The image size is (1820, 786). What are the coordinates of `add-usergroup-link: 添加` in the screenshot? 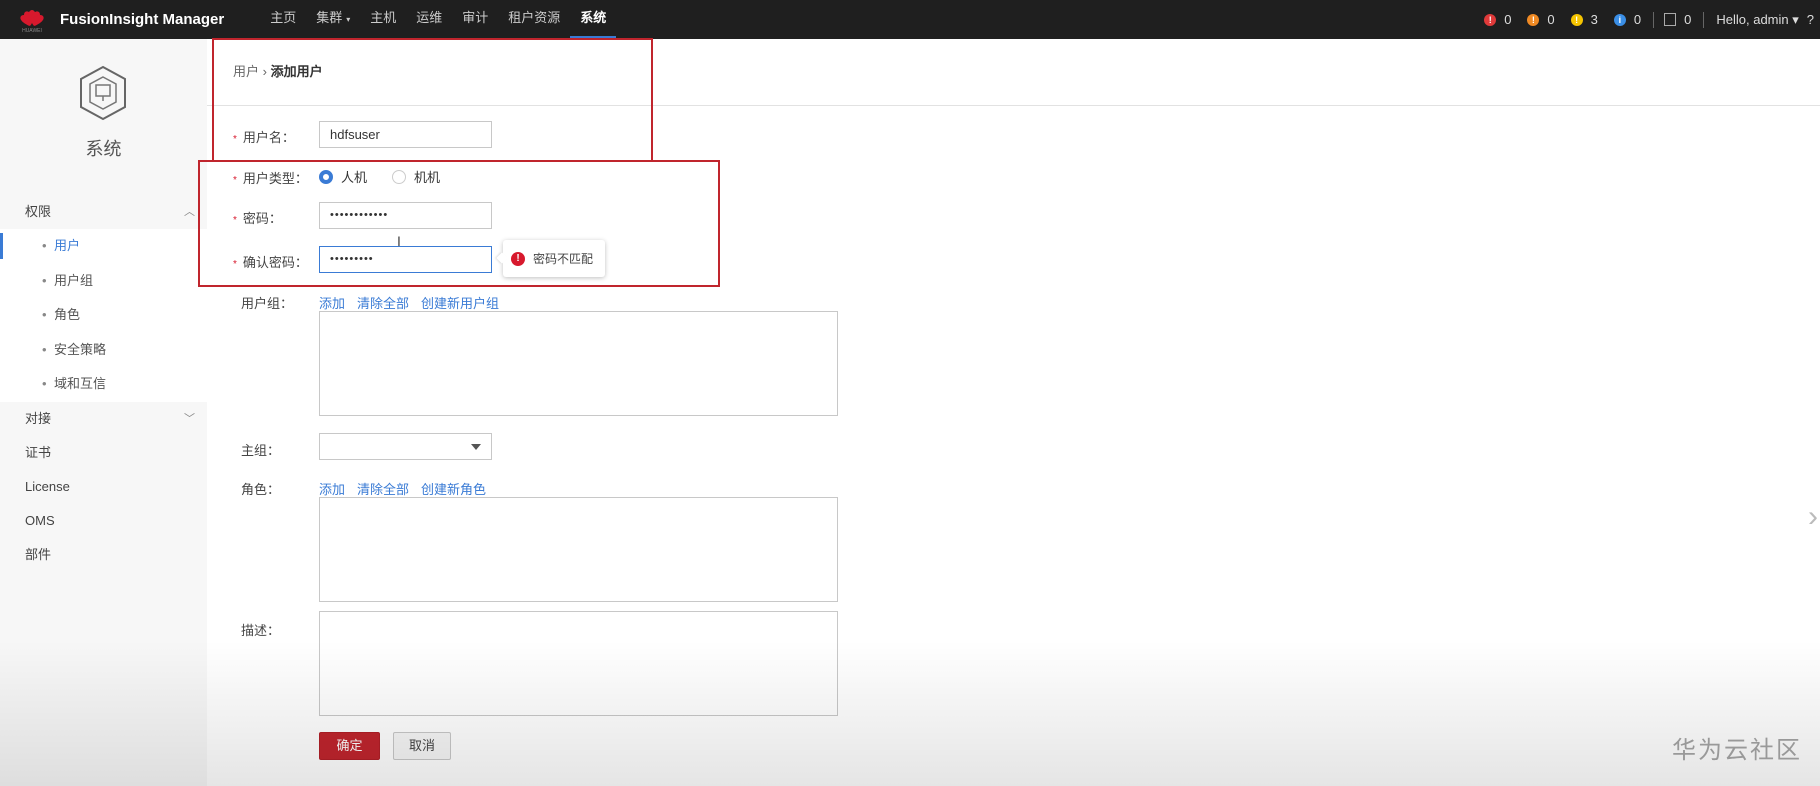 It's located at (332, 302).